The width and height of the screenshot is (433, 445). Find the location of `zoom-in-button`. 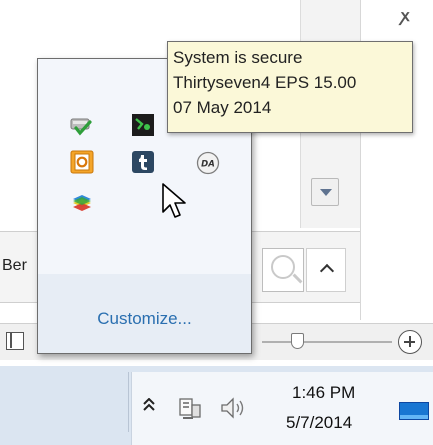

zoom-in-button is located at coordinates (410, 342).